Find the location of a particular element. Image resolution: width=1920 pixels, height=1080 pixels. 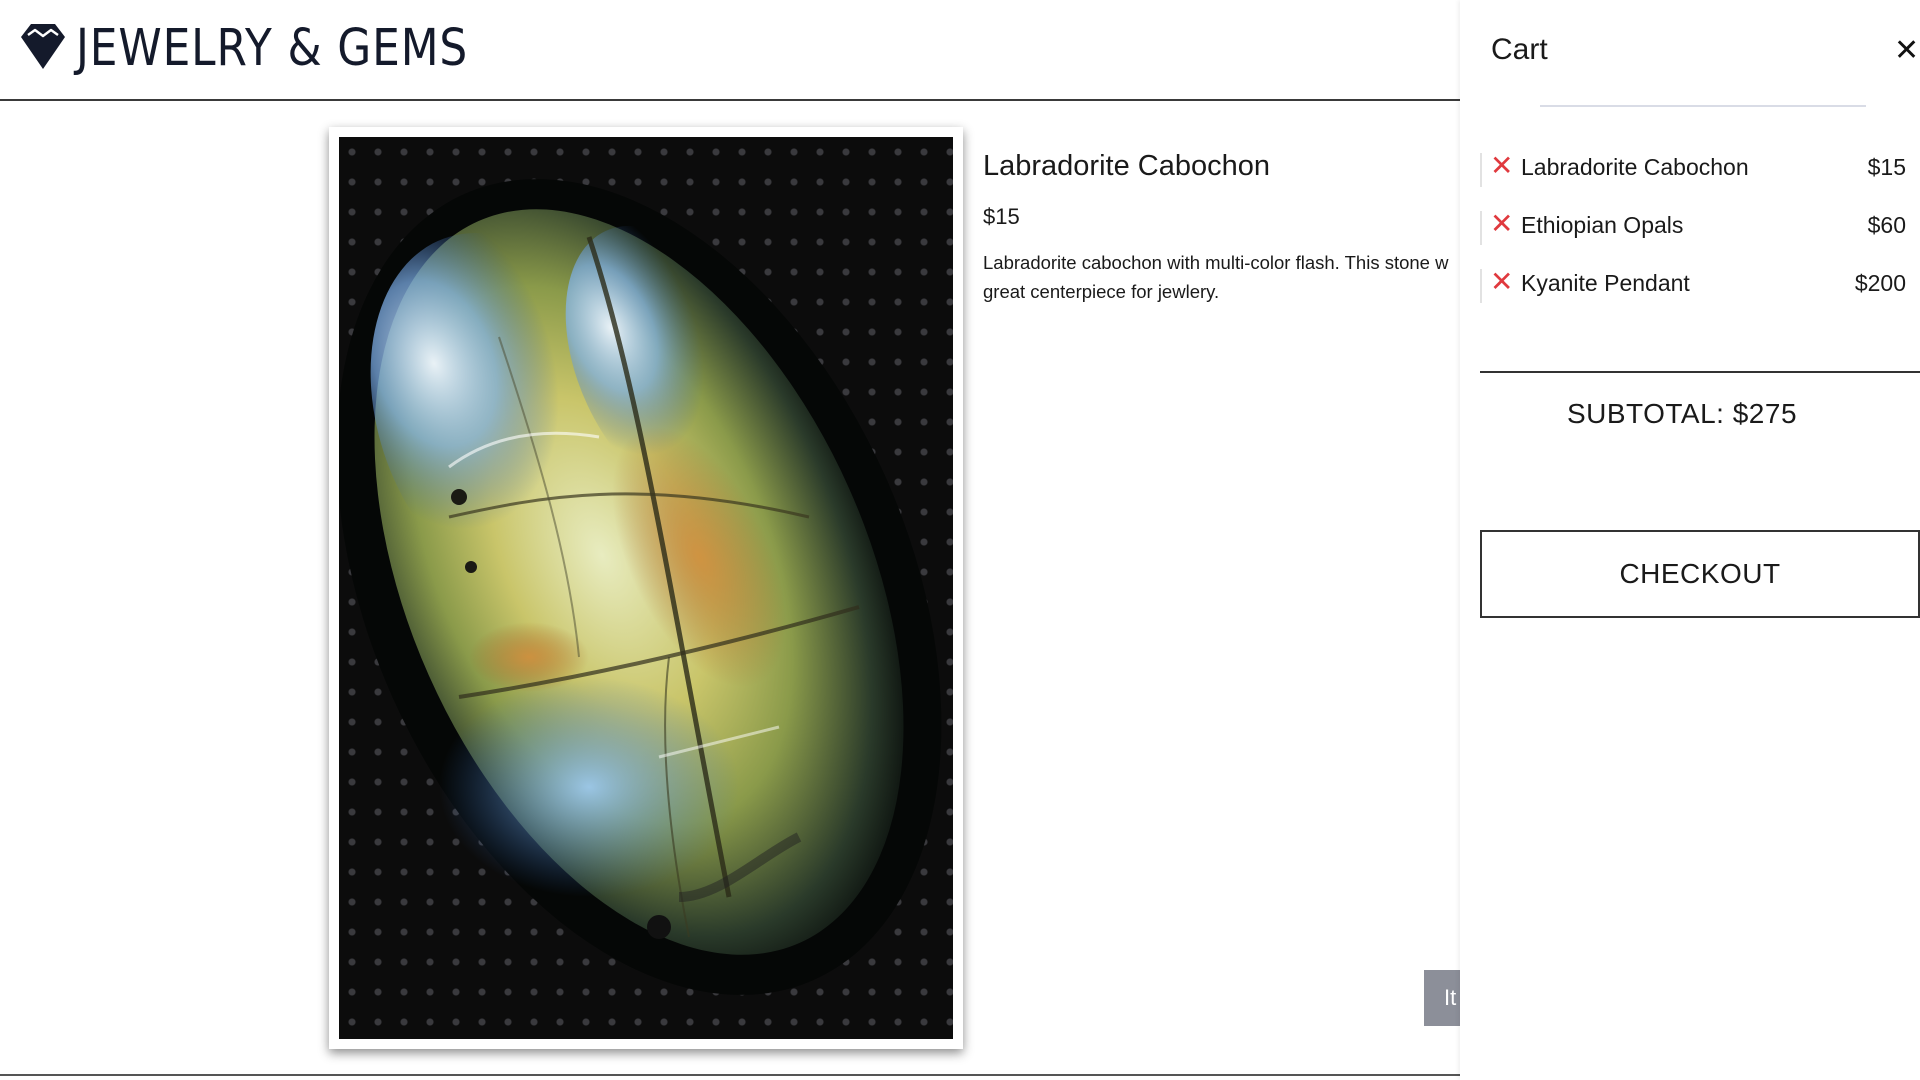

diamond-icon is located at coordinates (43, 47).